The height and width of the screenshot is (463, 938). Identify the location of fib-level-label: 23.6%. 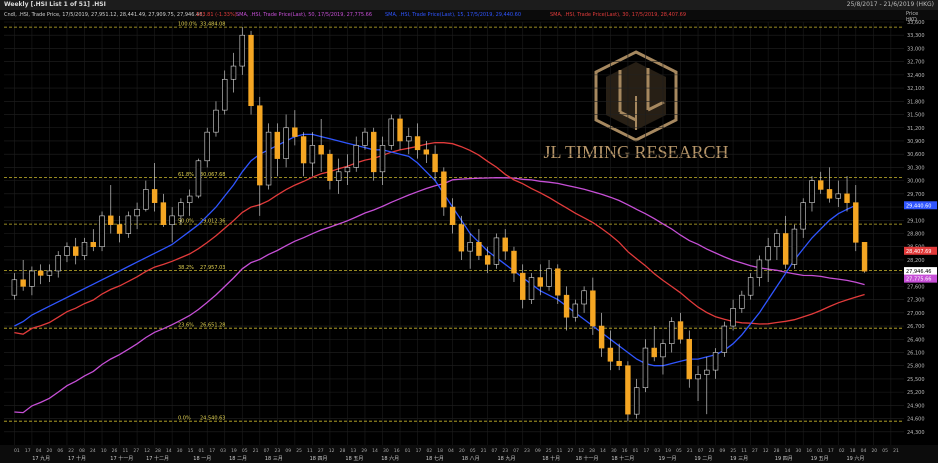
(186, 326).